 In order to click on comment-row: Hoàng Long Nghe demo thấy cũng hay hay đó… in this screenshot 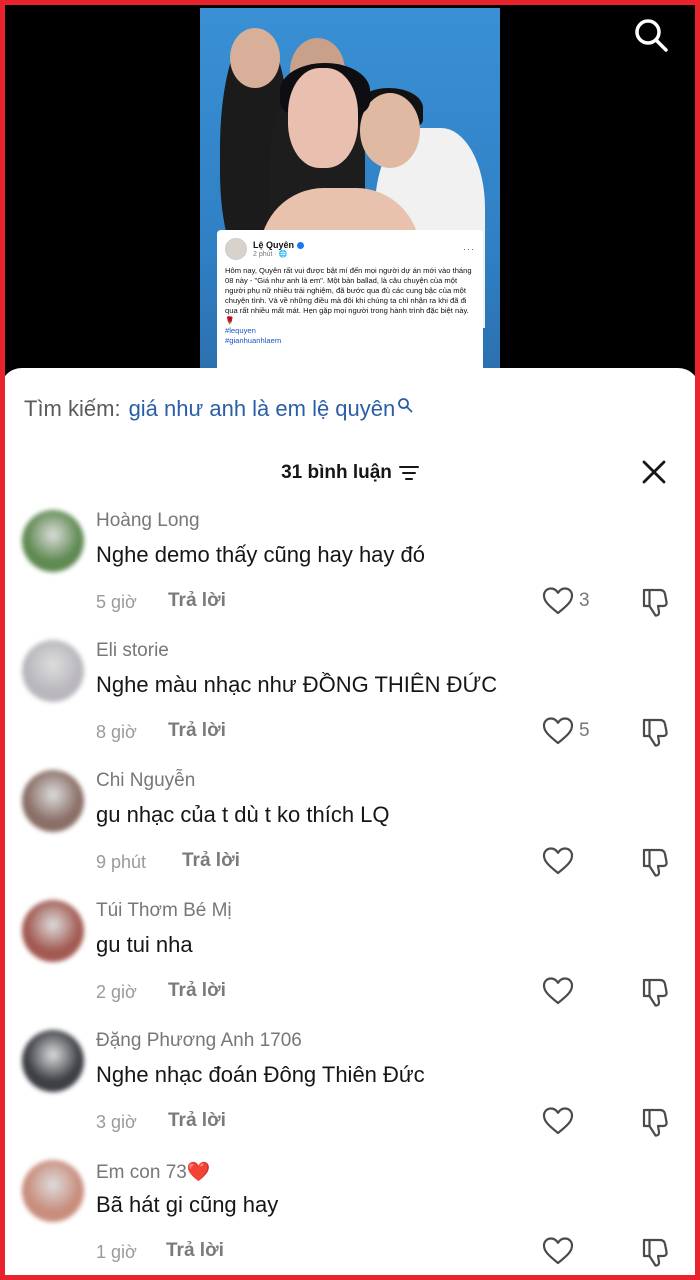, I will do `click(350, 571)`.